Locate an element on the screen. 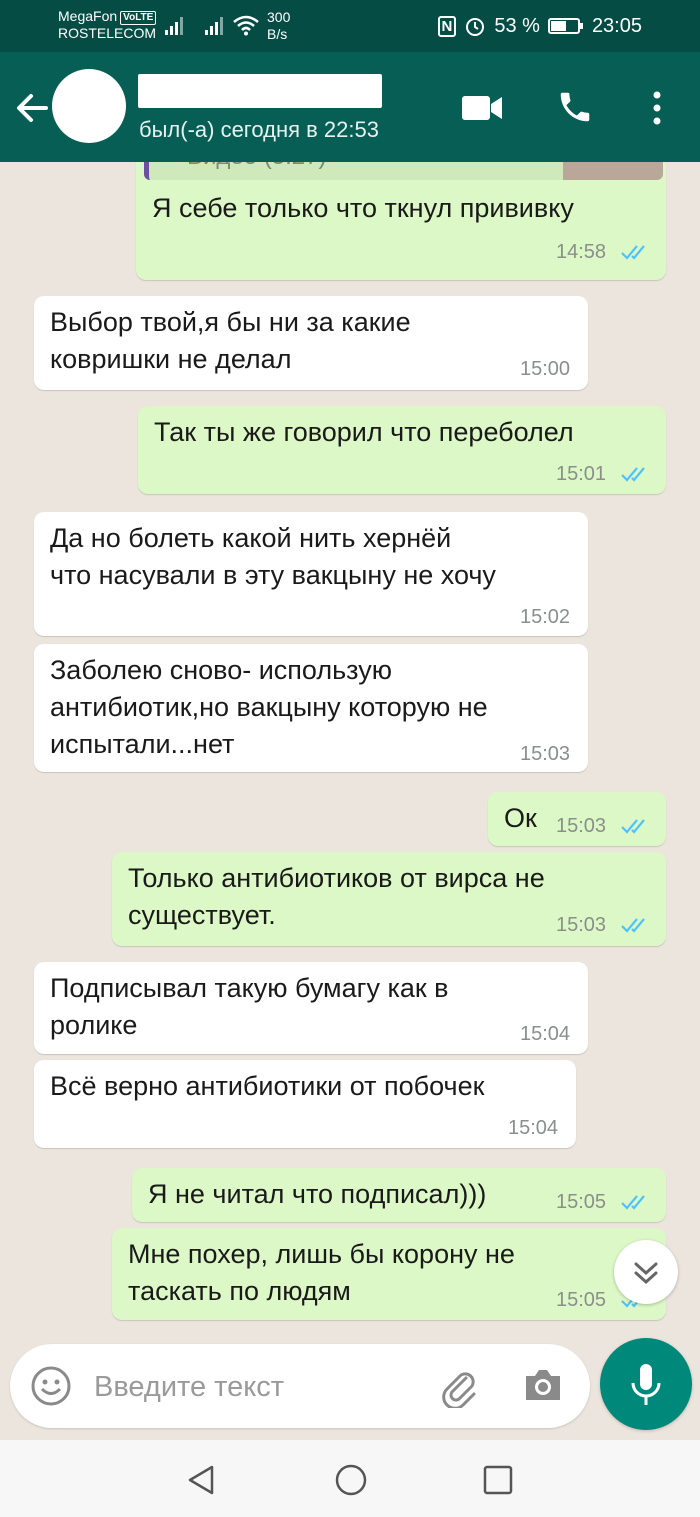 This screenshot has width=700, height=1517. wifi-icon is located at coordinates (246, 25).